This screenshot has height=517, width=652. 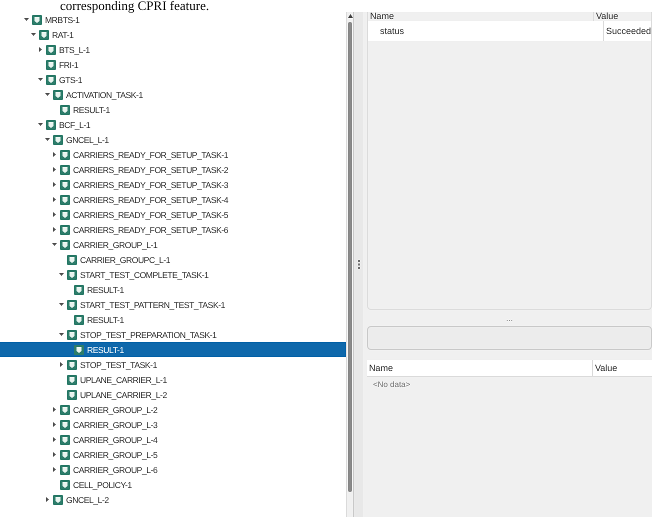 What do you see at coordinates (173, 334) in the screenshot?
I see `tree-item: STOP_TEST_PREPARATION_TASK-1` at bounding box center [173, 334].